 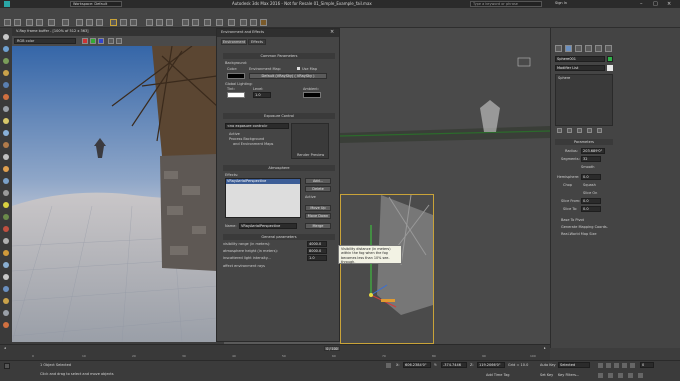 What do you see at coordinates (310, 197) in the screenshot?
I see `effect-active-checkbox: Active` at bounding box center [310, 197].